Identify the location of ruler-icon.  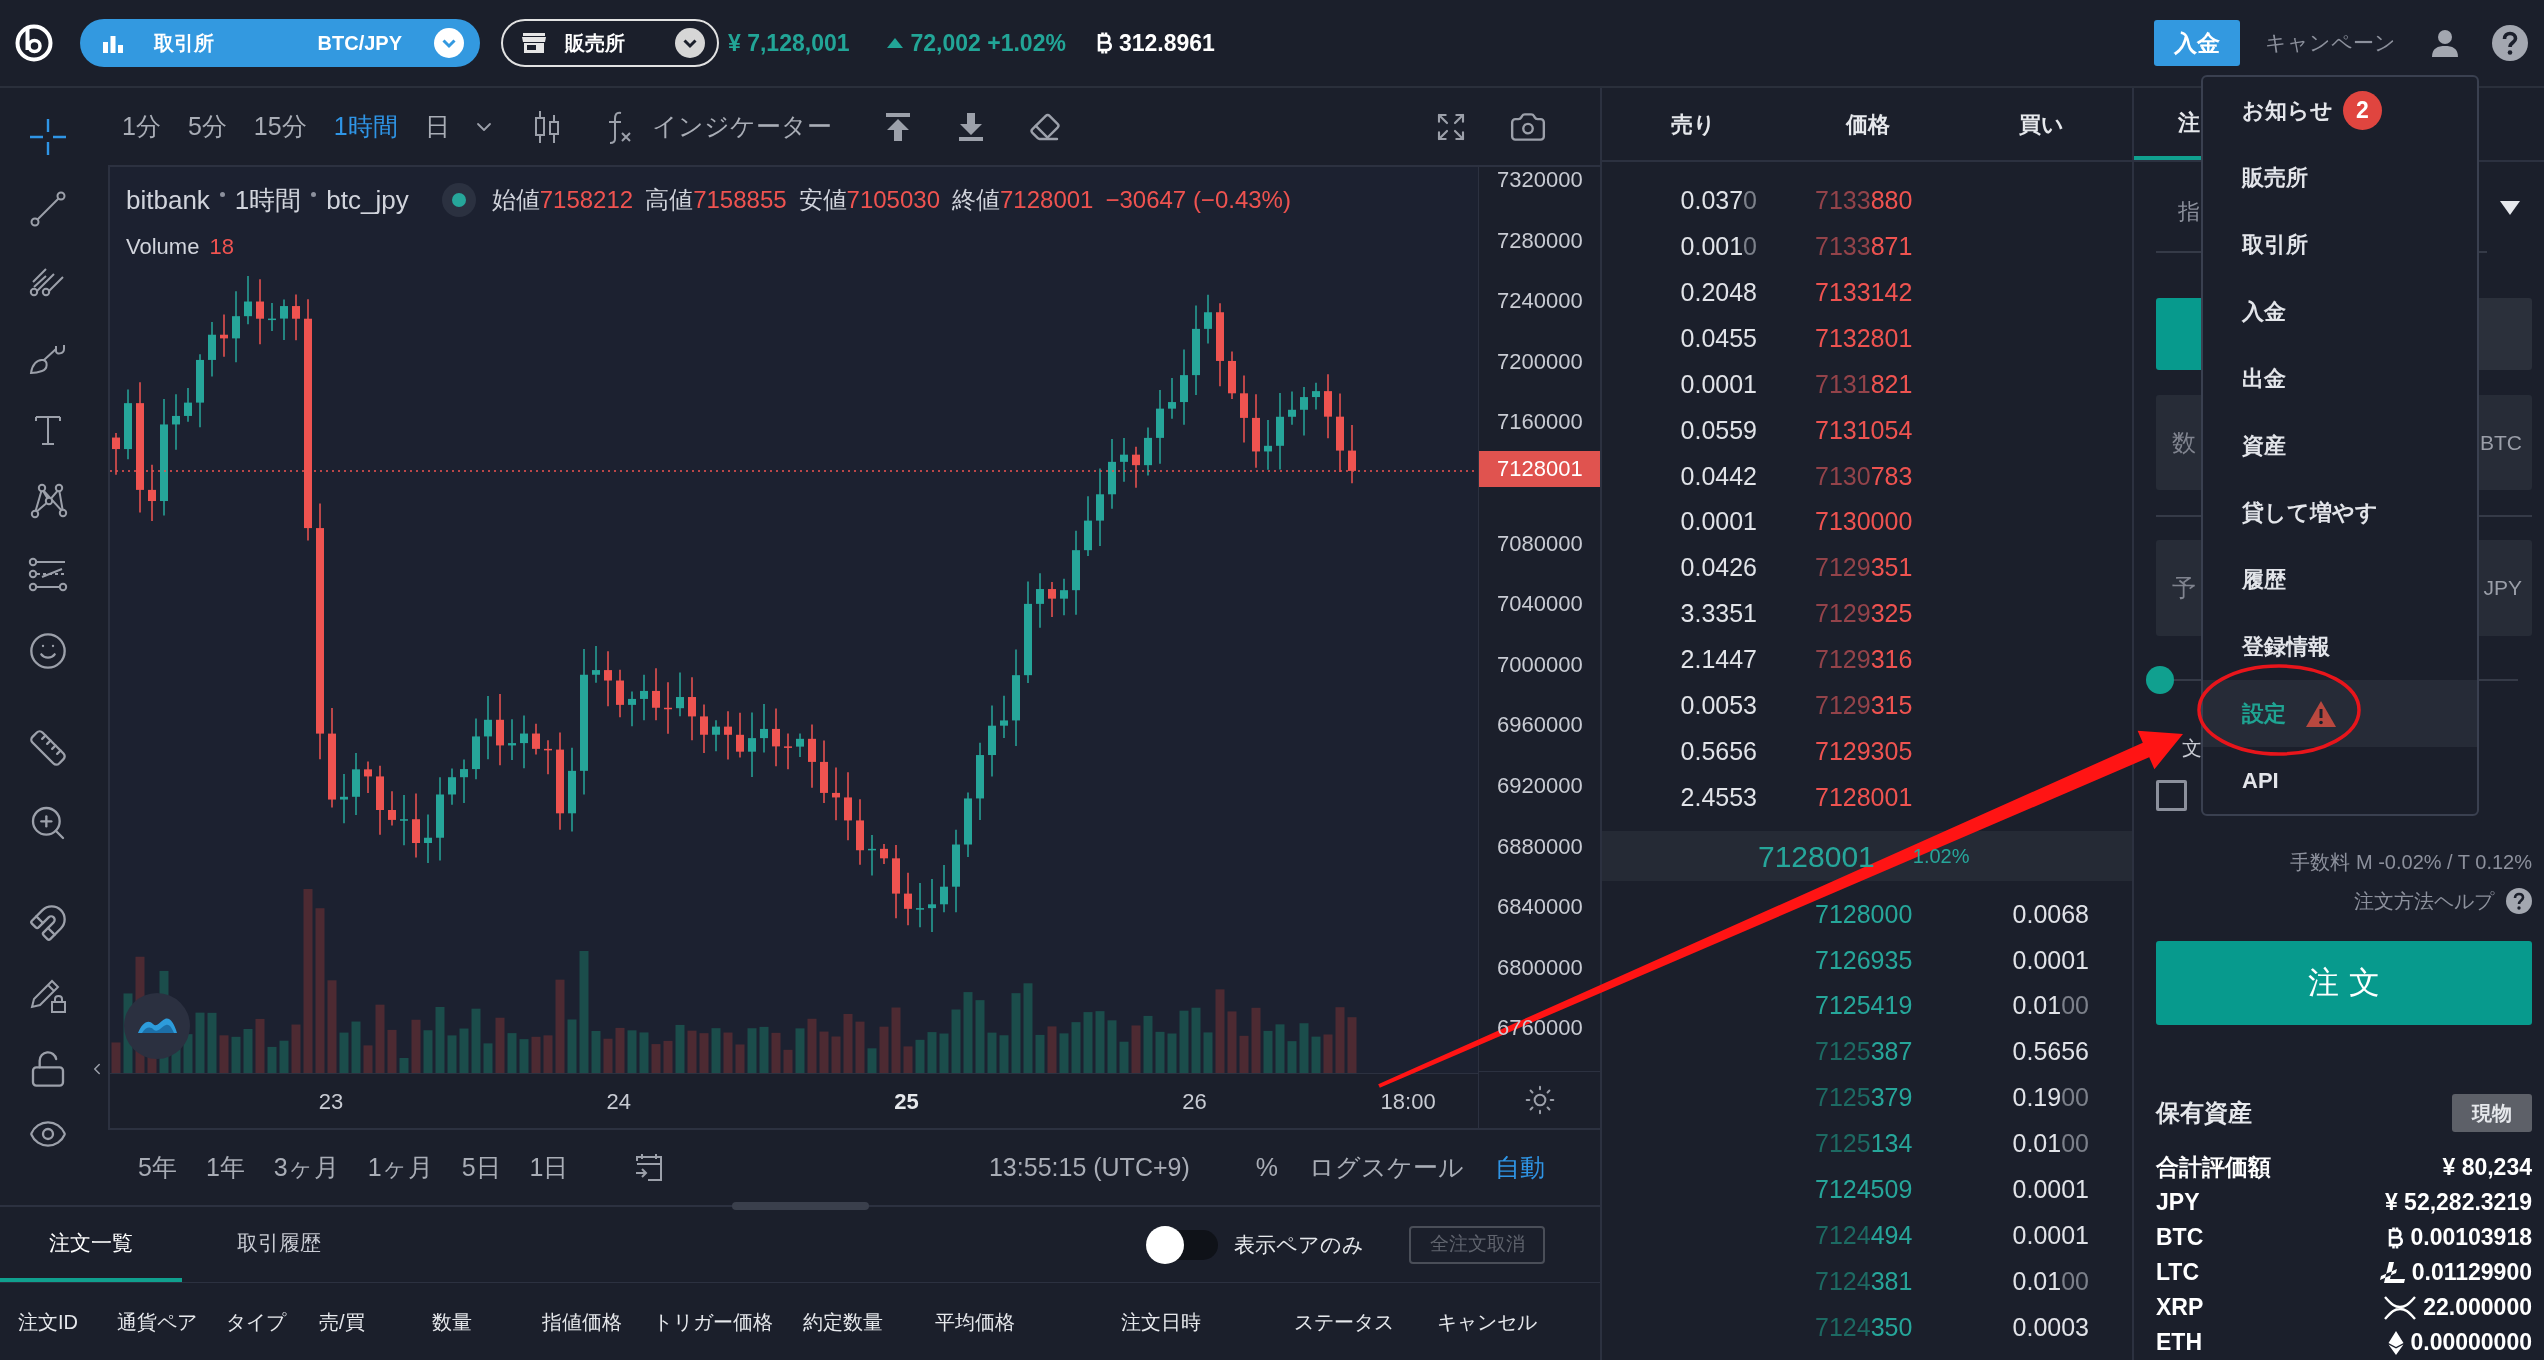
(48, 748).